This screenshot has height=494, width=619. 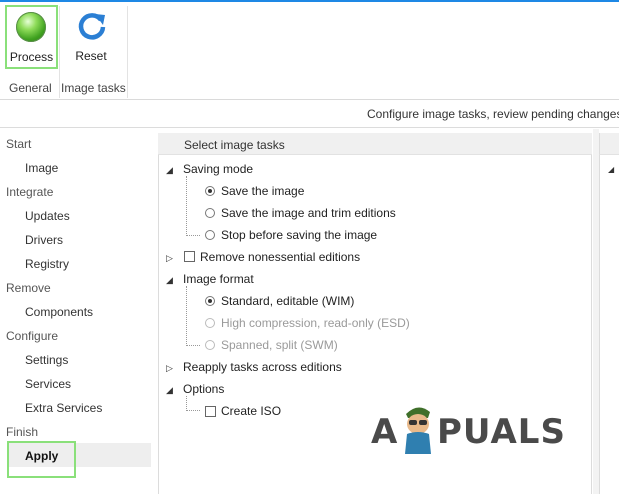 I want to click on nav-category-integrate: Integrate, so click(x=29, y=192).